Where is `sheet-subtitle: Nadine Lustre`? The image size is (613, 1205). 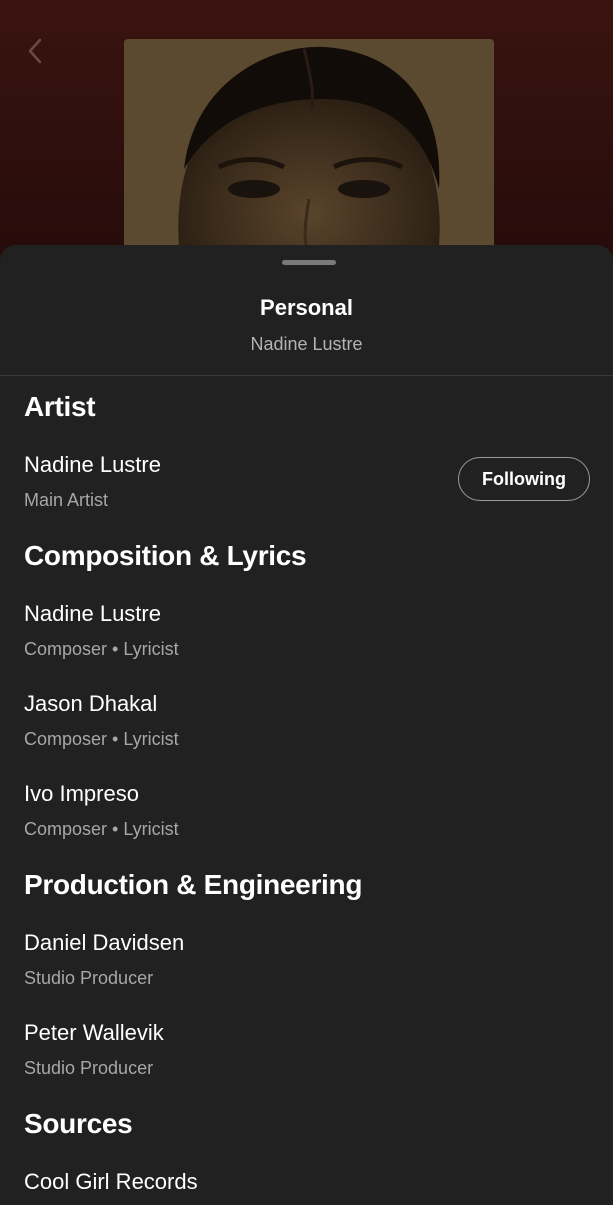 sheet-subtitle: Nadine Lustre is located at coordinates (306, 344).